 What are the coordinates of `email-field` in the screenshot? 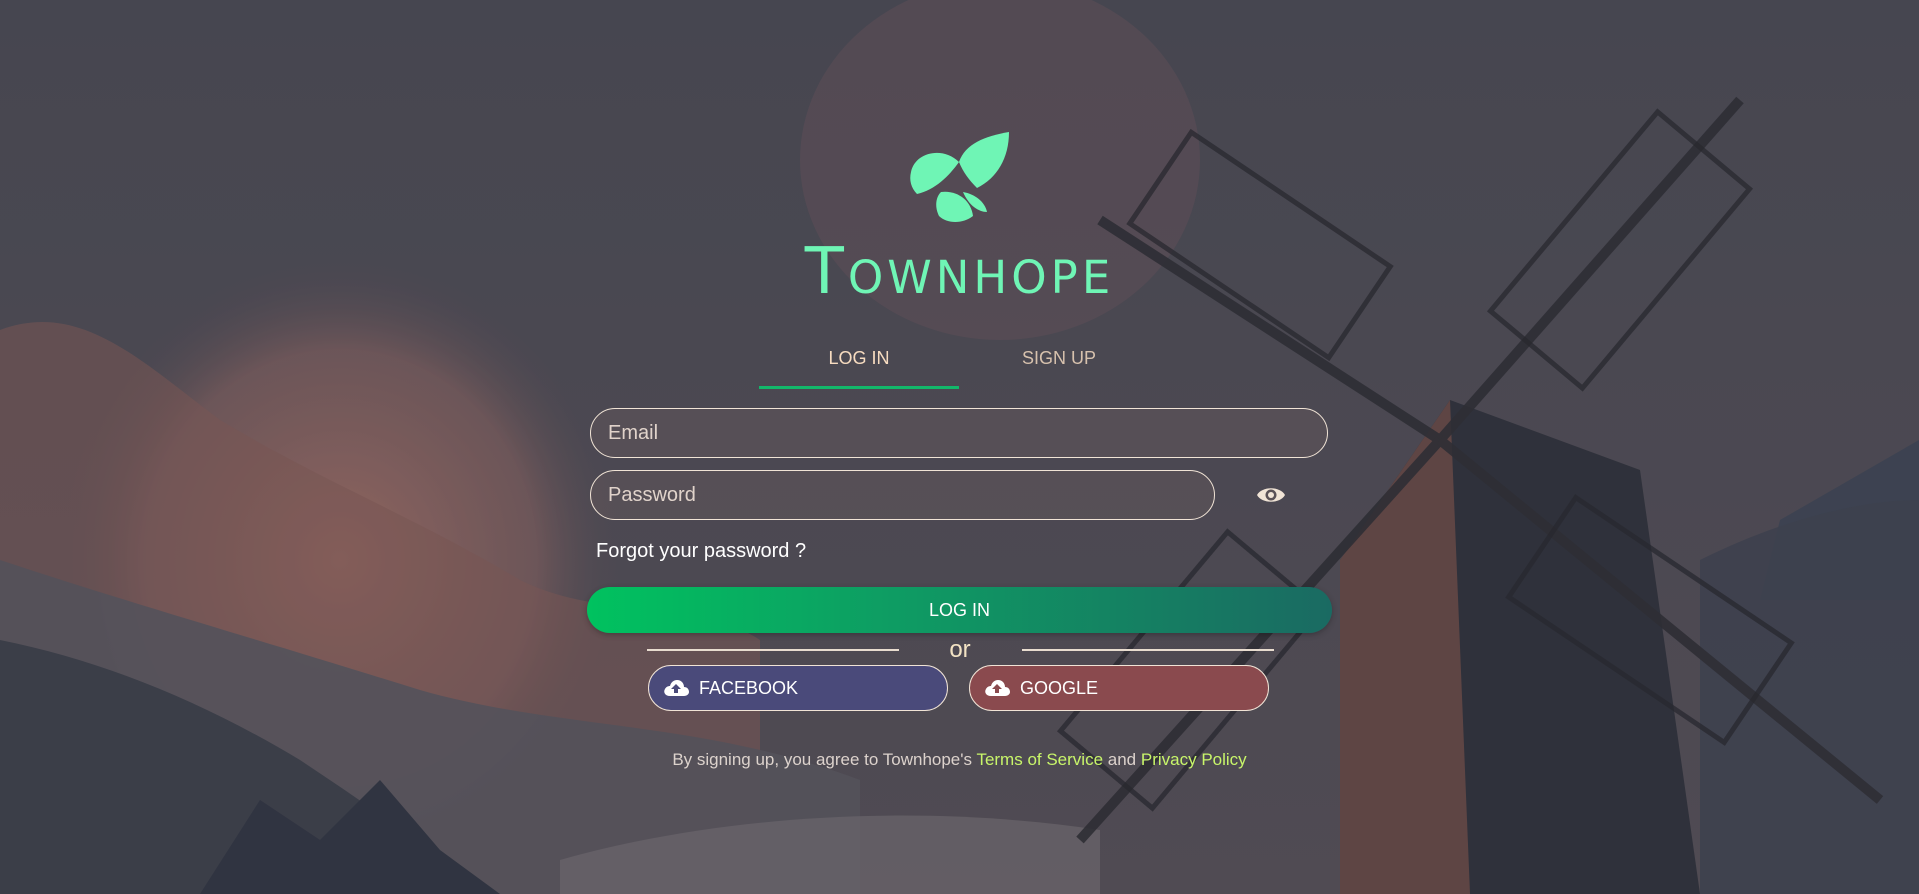 It's located at (959, 433).